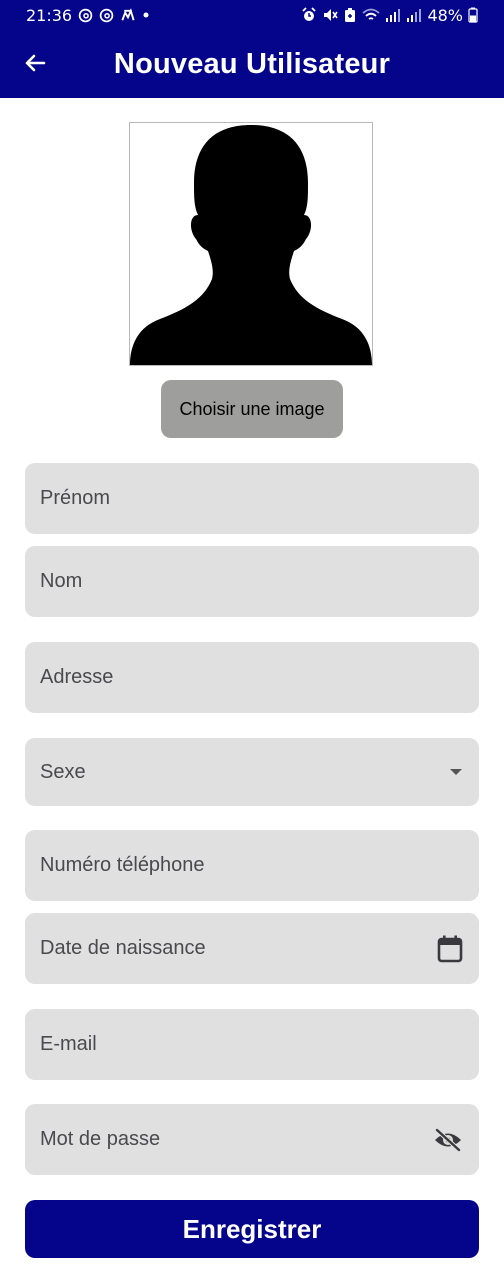 The height and width of the screenshot is (1280, 504). Describe the element at coordinates (473, 15) in the screenshot. I see `battery-icon` at that location.